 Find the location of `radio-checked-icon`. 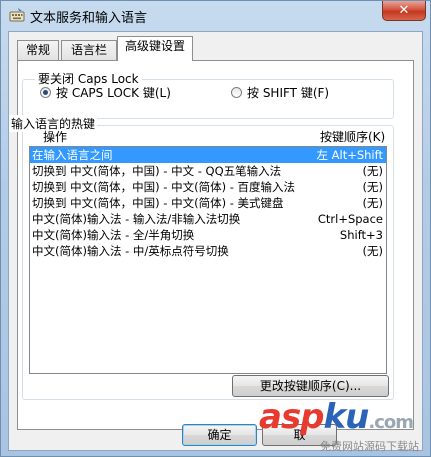

radio-checked-icon is located at coordinates (45, 92).